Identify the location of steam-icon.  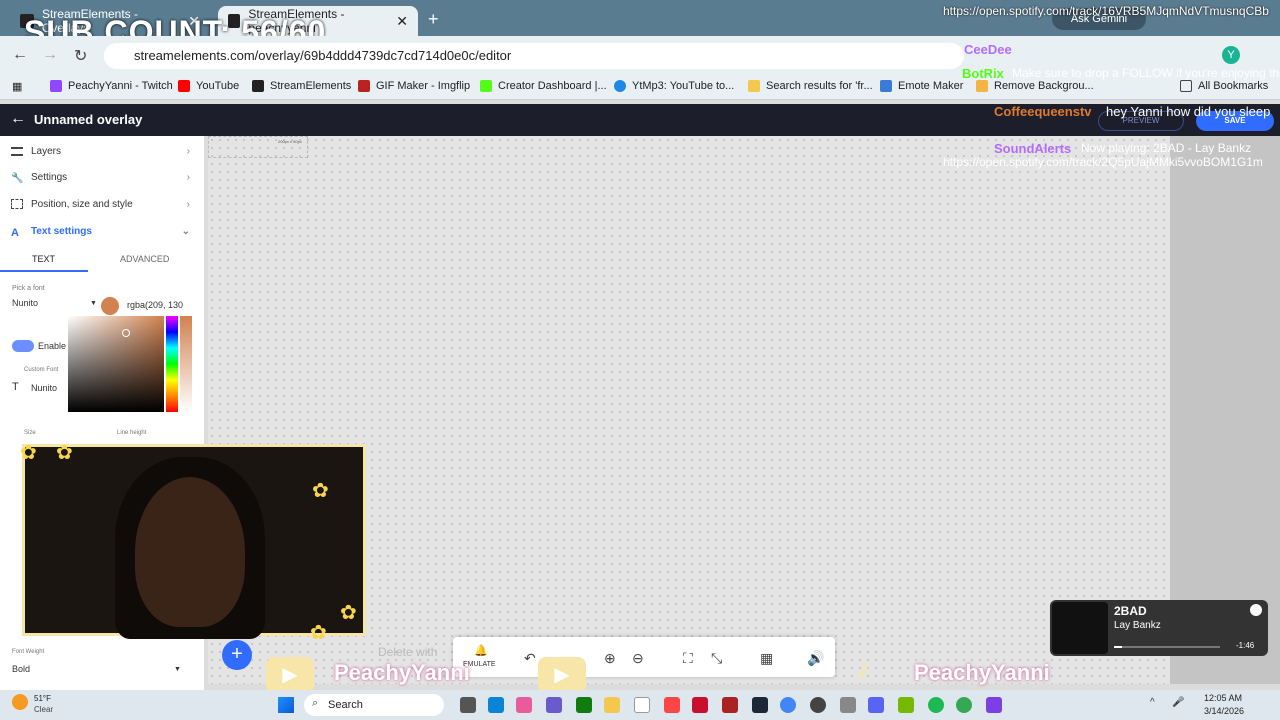
(760, 705).